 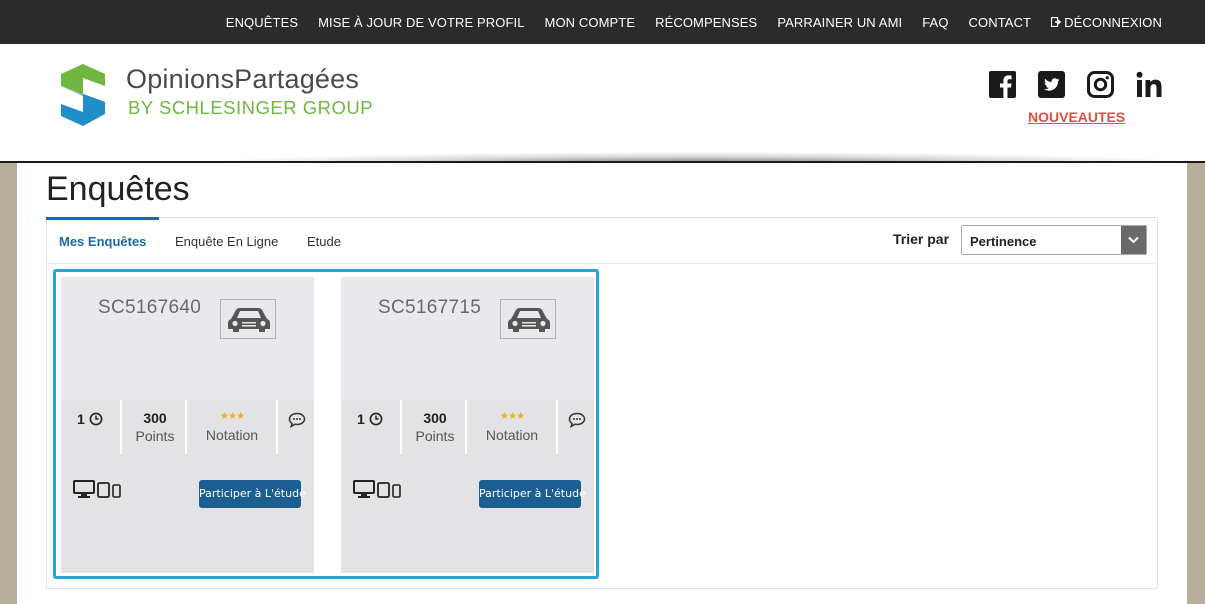 I want to click on social-links, so click(x=1076, y=84).